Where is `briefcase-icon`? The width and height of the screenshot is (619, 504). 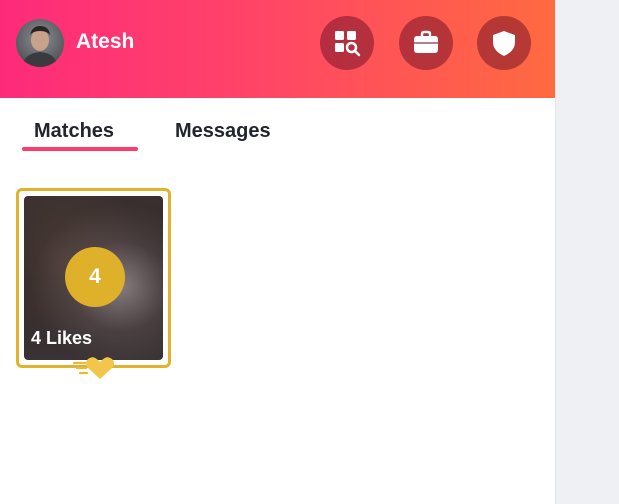
briefcase-icon is located at coordinates (426, 41).